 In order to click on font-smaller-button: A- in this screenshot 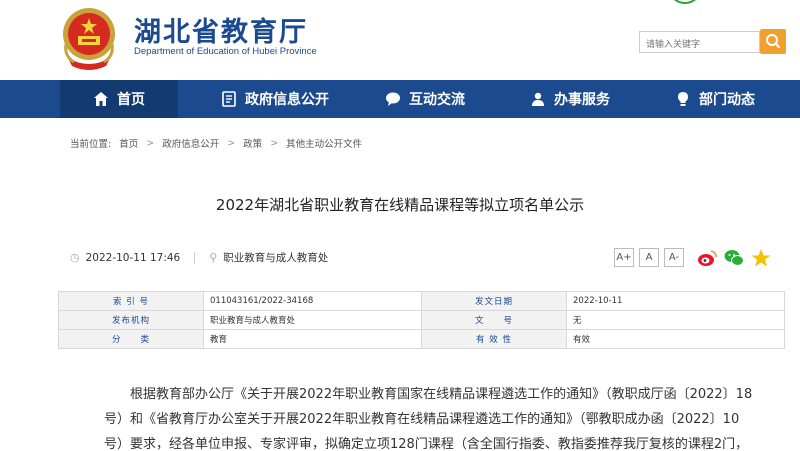, I will do `click(674, 257)`.